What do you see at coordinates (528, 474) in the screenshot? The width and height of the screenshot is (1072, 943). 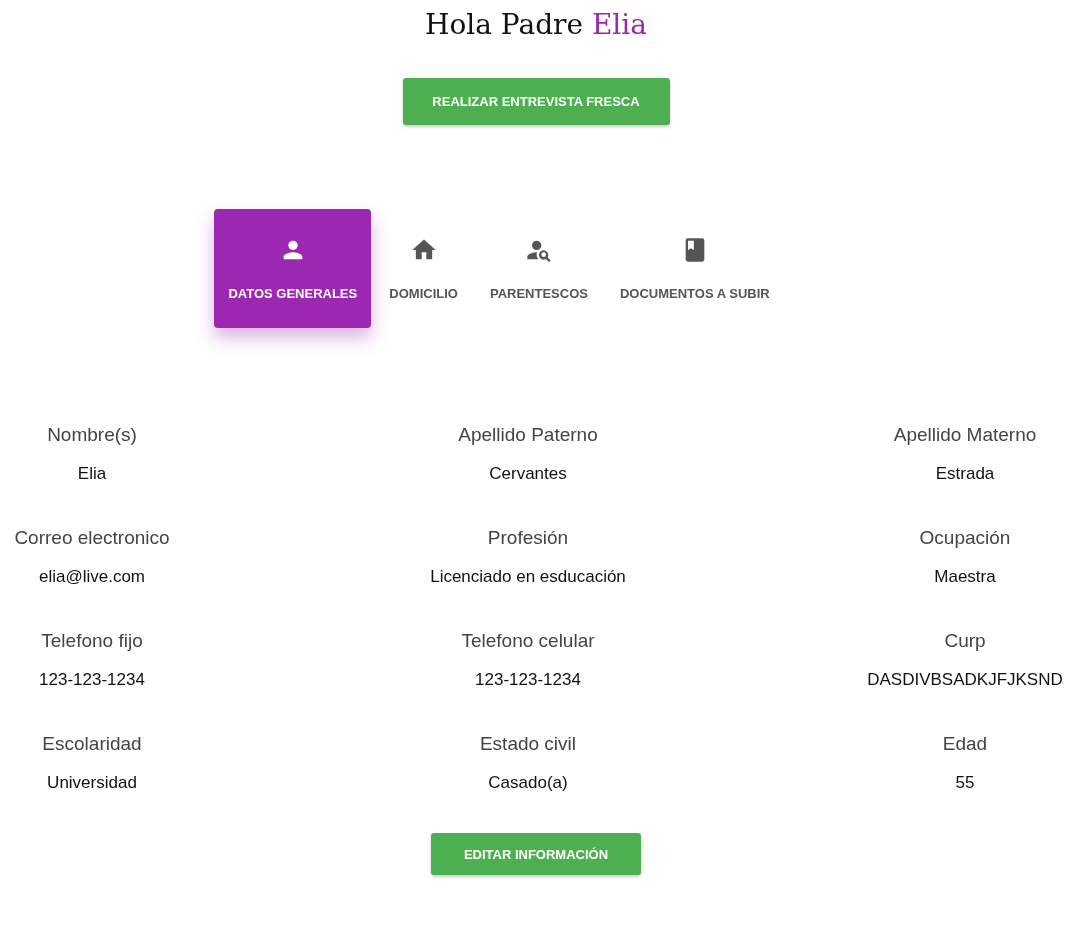 I see `field-value: Cervantes` at bounding box center [528, 474].